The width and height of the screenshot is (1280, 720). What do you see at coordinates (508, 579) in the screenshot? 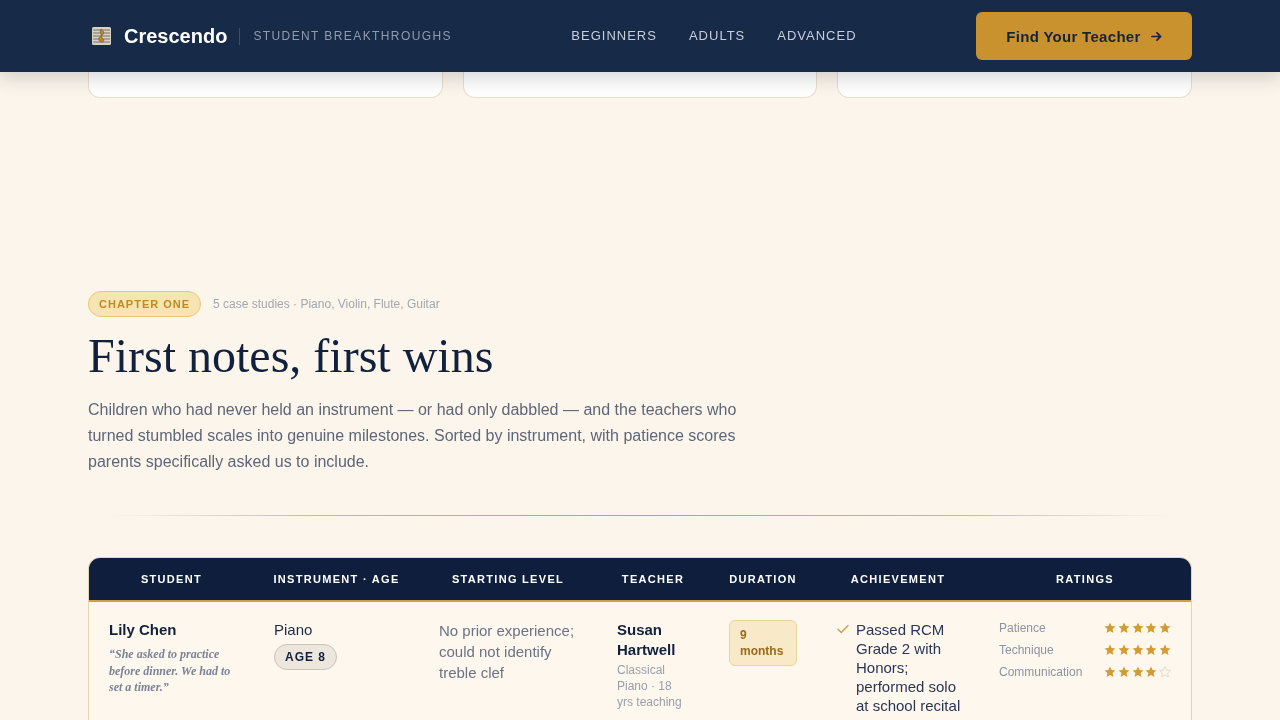
I see `column-header: STARTING LEVEL` at bounding box center [508, 579].